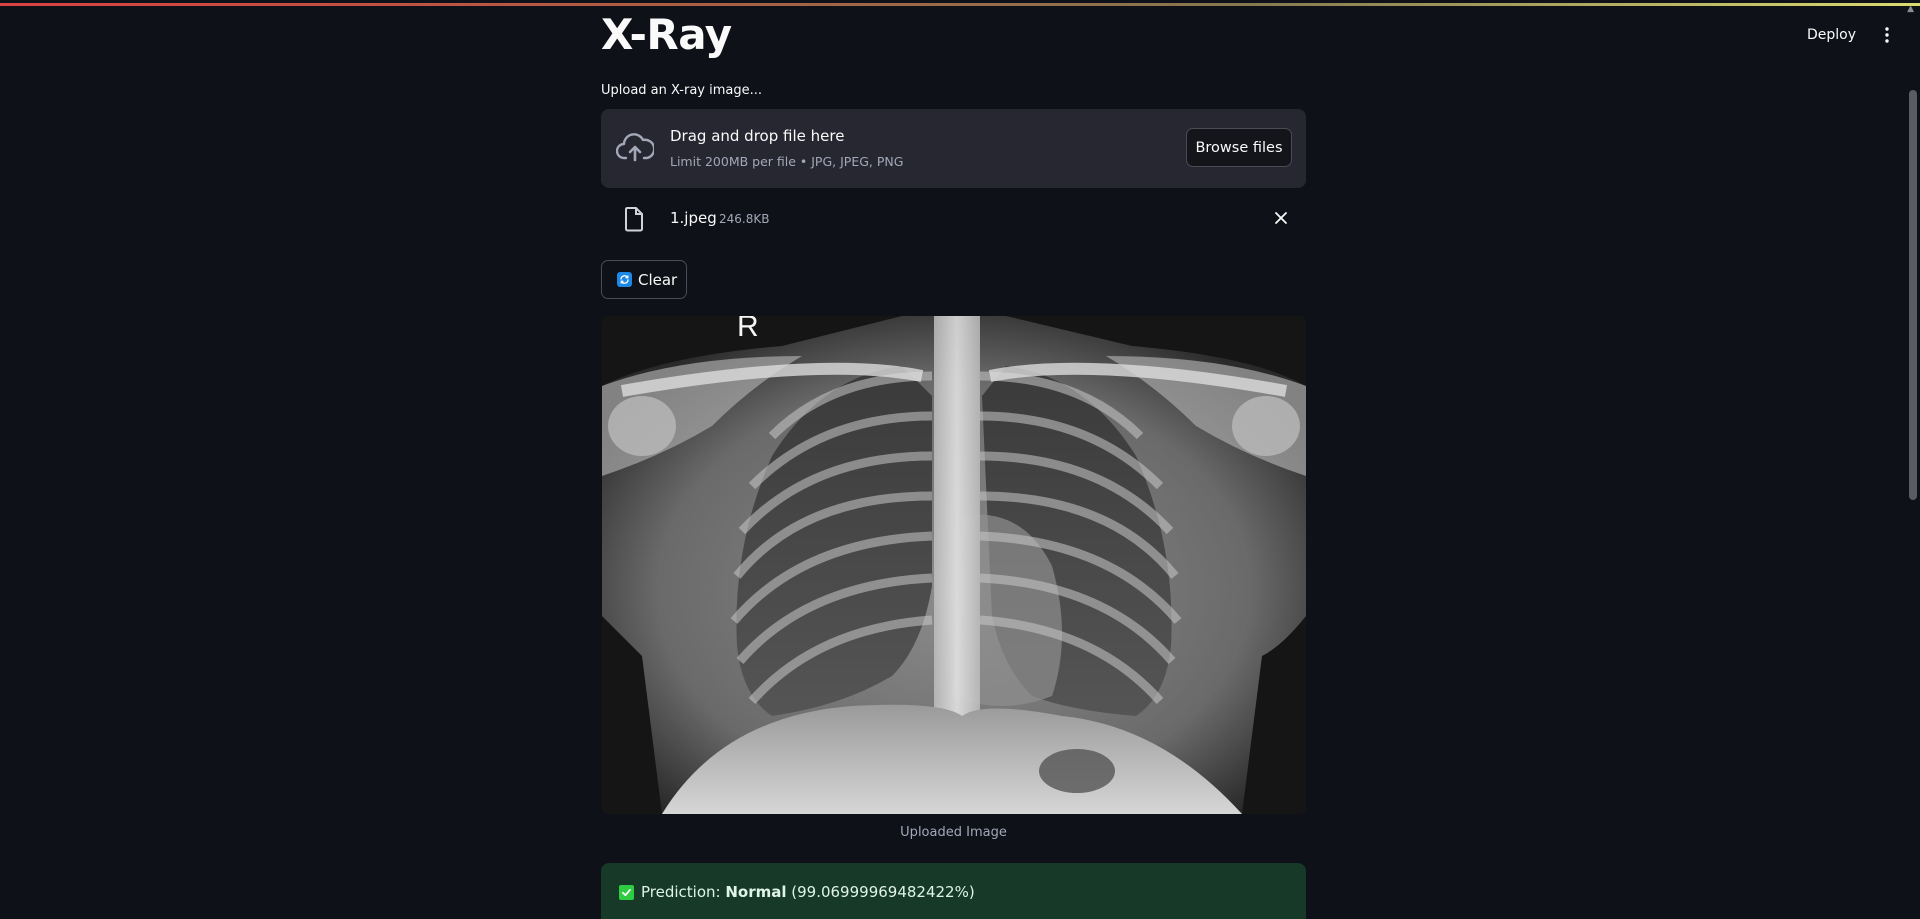 The height and width of the screenshot is (919, 1920). I want to click on prediction-label: Normal, so click(756, 892).